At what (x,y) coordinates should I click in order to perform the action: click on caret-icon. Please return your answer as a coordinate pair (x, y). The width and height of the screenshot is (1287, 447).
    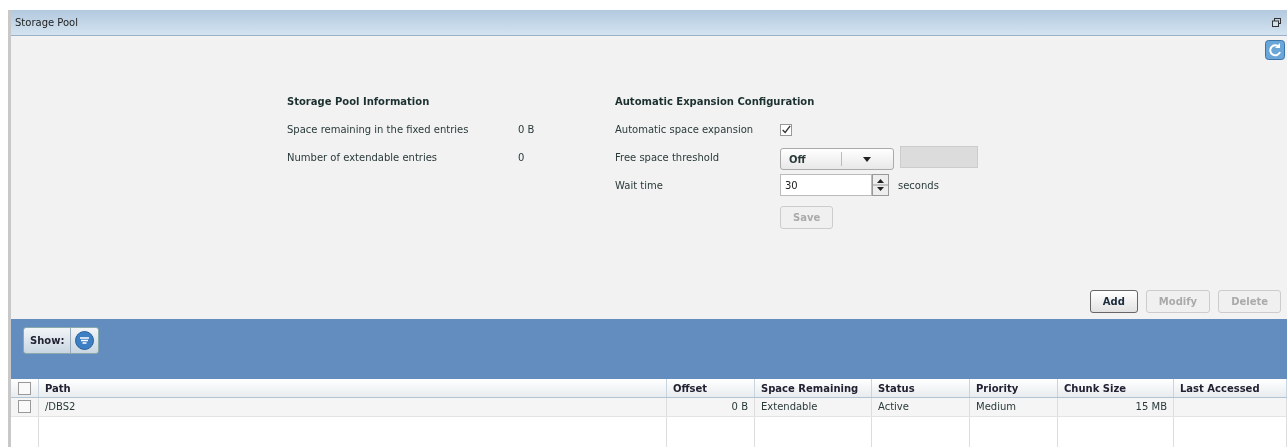
    Looking at the image, I should click on (867, 159).